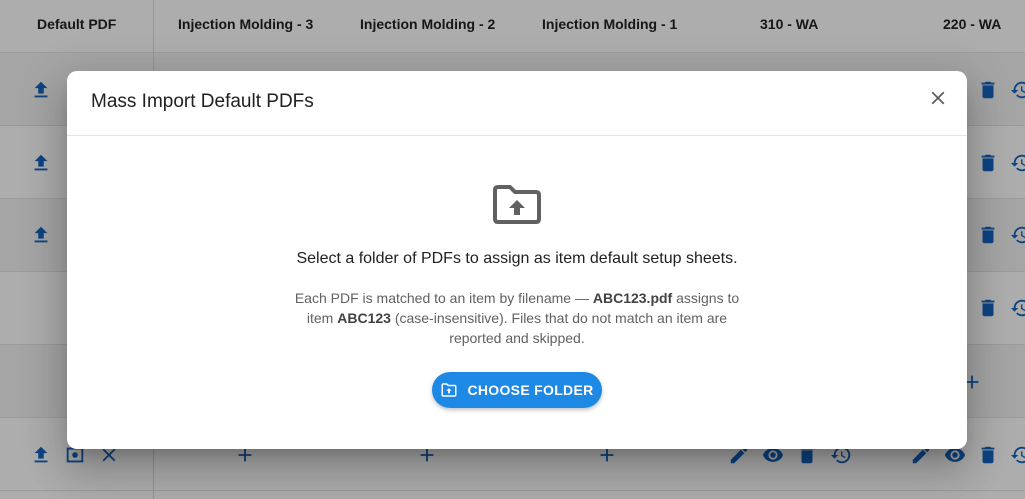 This screenshot has width=1025, height=499. Describe the element at coordinates (517, 103) in the screenshot. I see `dialog-header: Mass Import Default PDFs` at that location.